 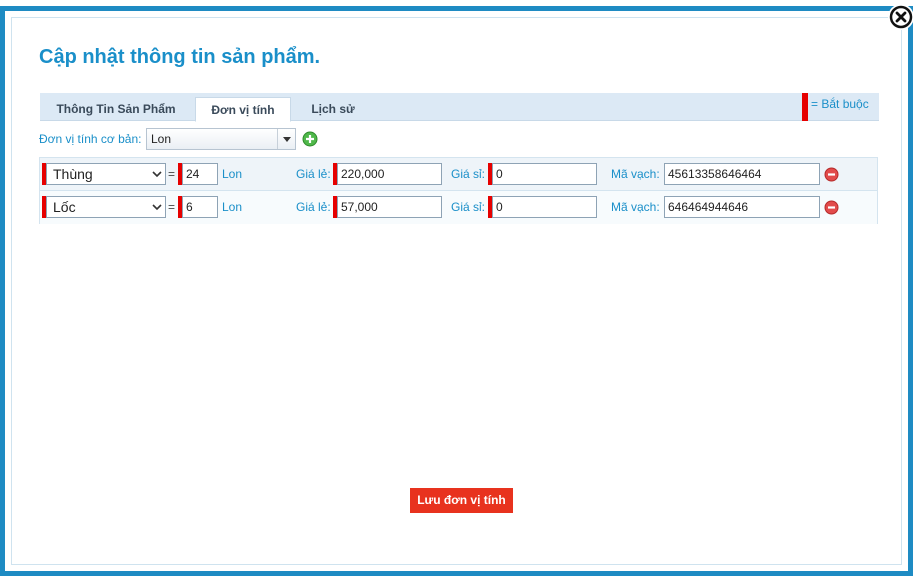 What do you see at coordinates (106, 174) in the screenshot?
I see `unit-select: Thùng` at bounding box center [106, 174].